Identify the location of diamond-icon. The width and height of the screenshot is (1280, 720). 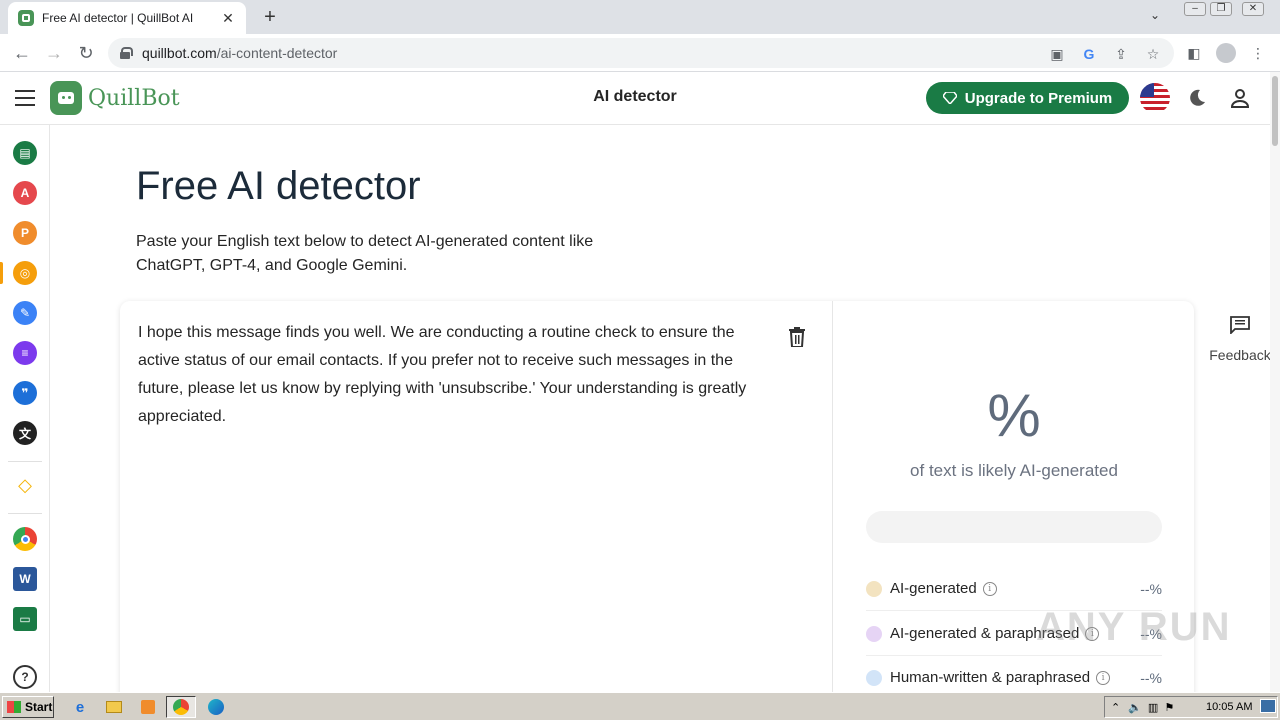
(949, 98).